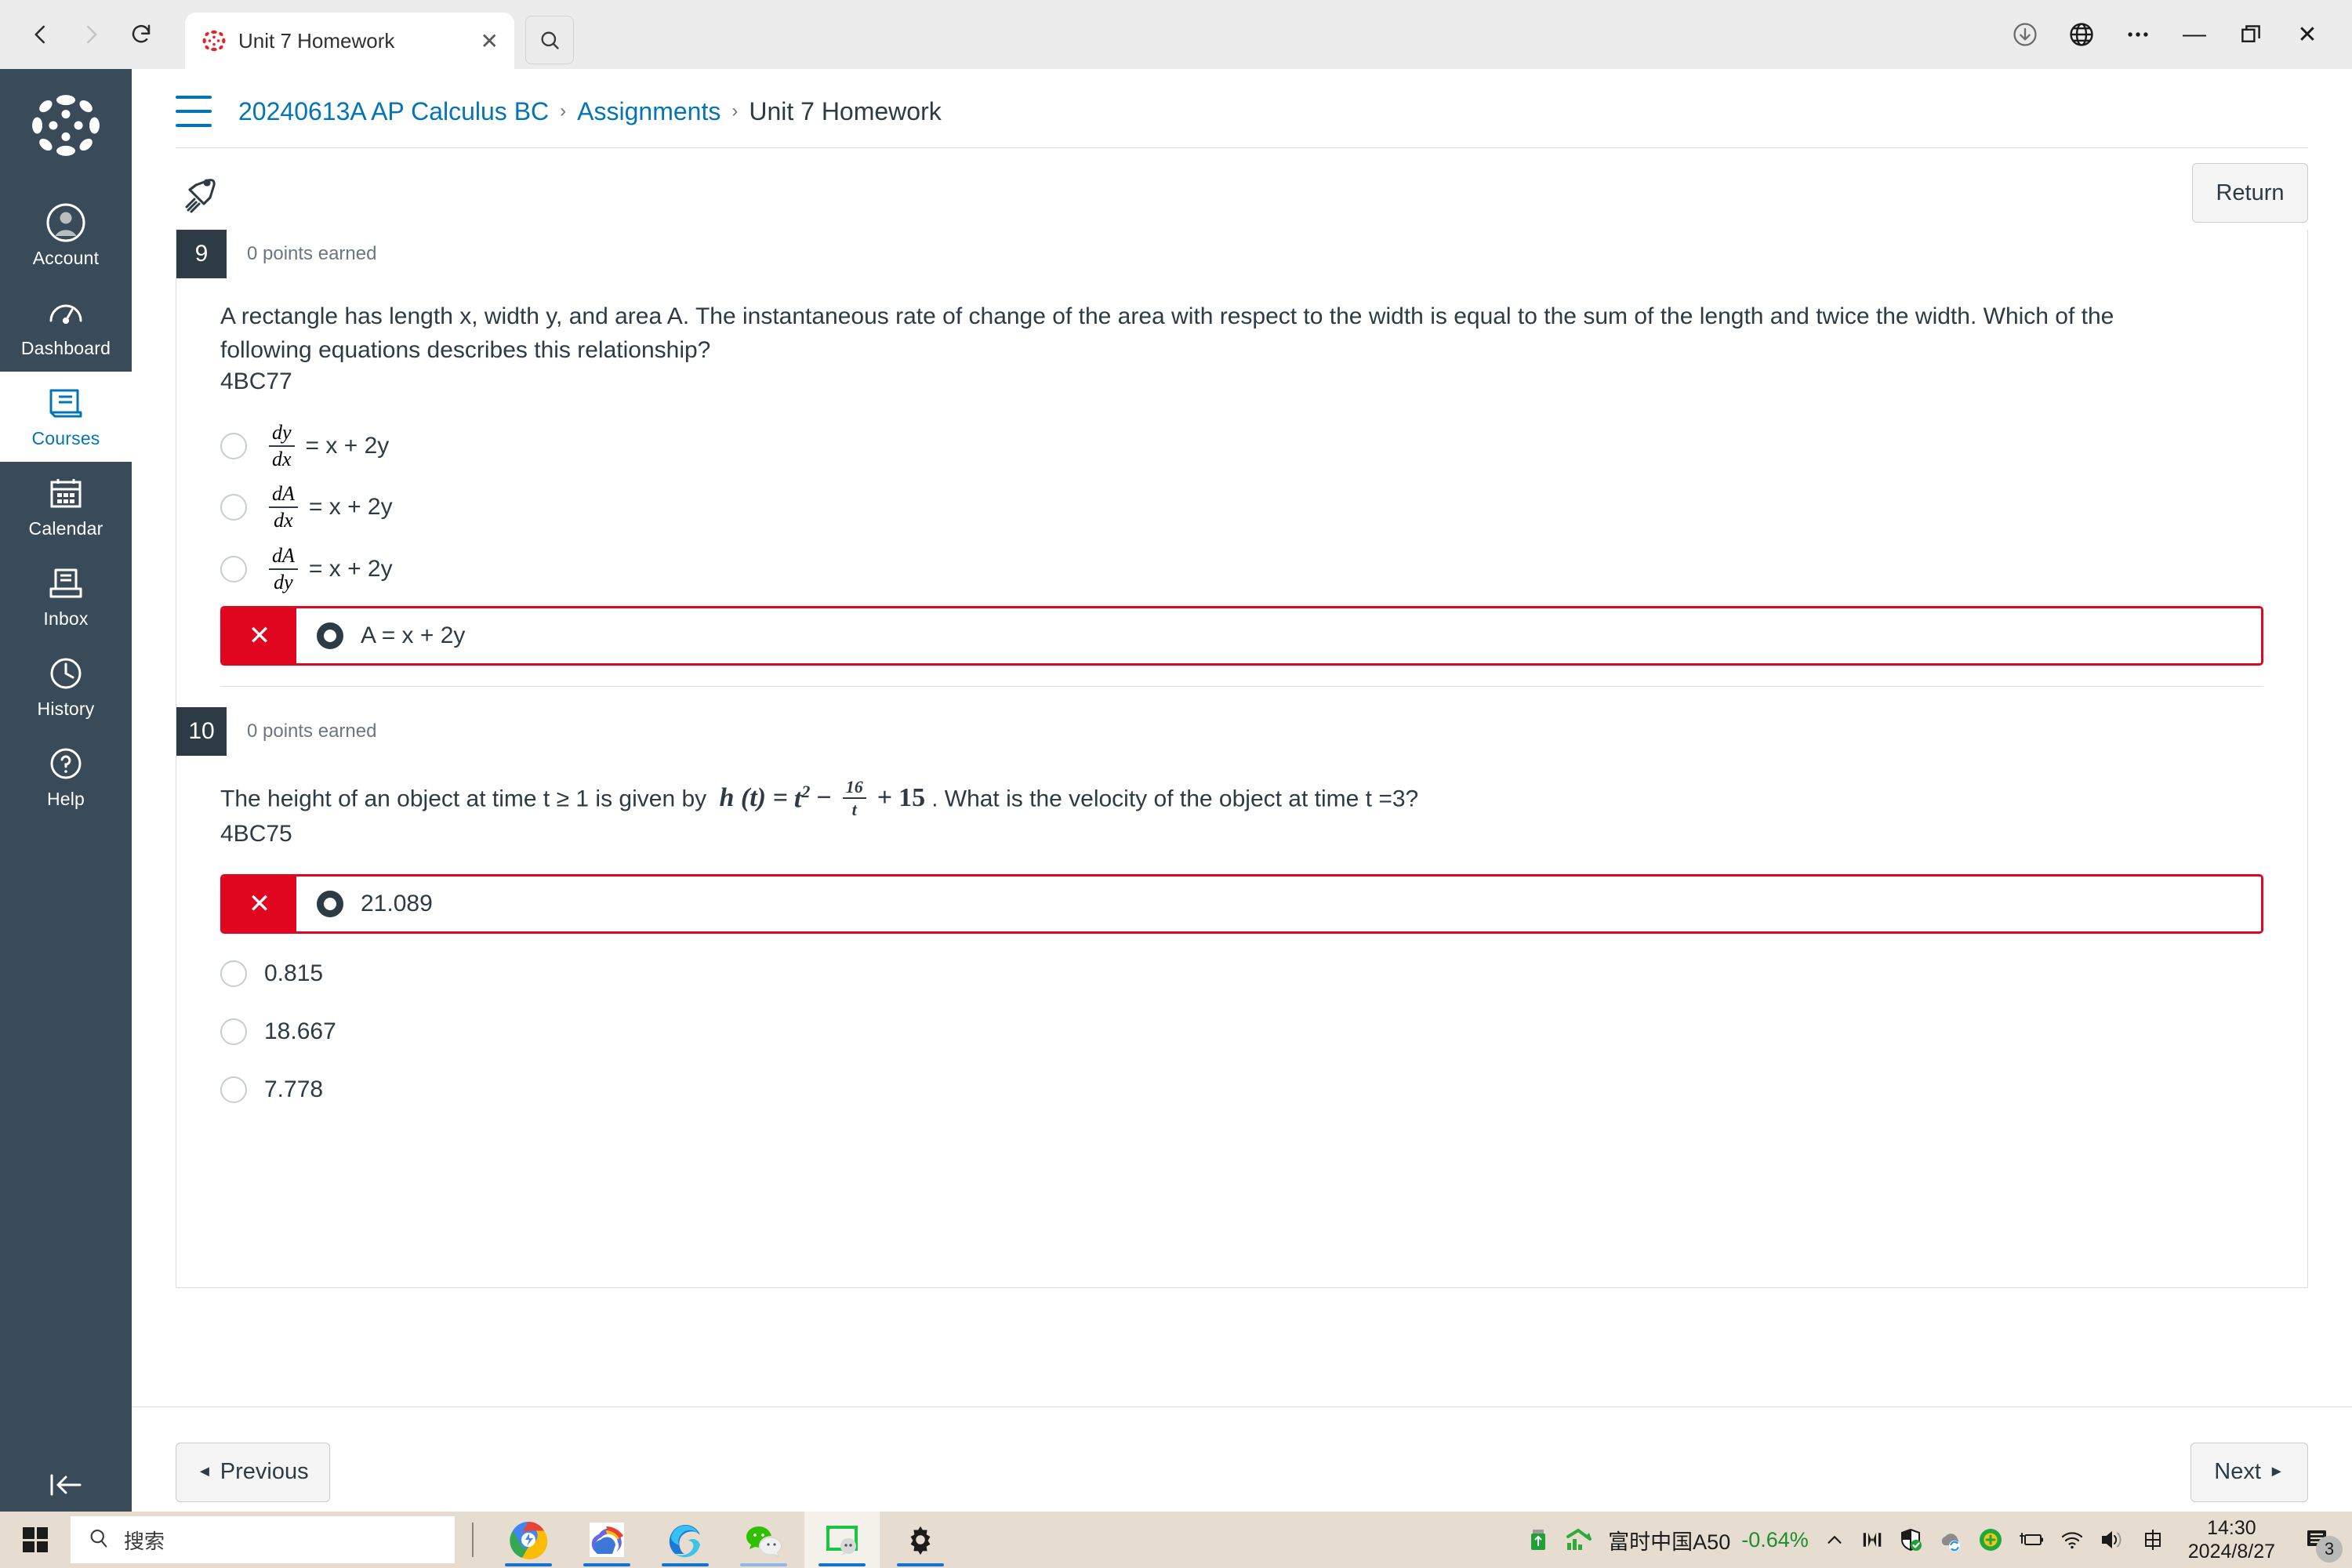  I want to click on more-options-icon, so click(2138, 34).